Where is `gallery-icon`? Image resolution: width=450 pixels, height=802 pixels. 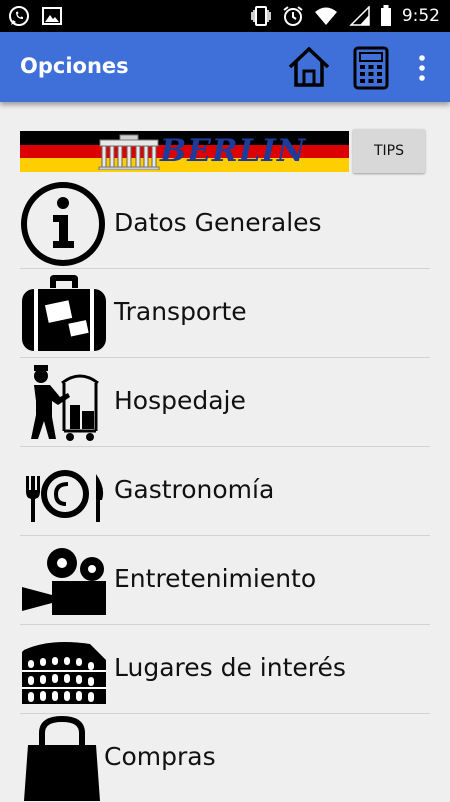
gallery-icon is located at coordinates (52, 16).